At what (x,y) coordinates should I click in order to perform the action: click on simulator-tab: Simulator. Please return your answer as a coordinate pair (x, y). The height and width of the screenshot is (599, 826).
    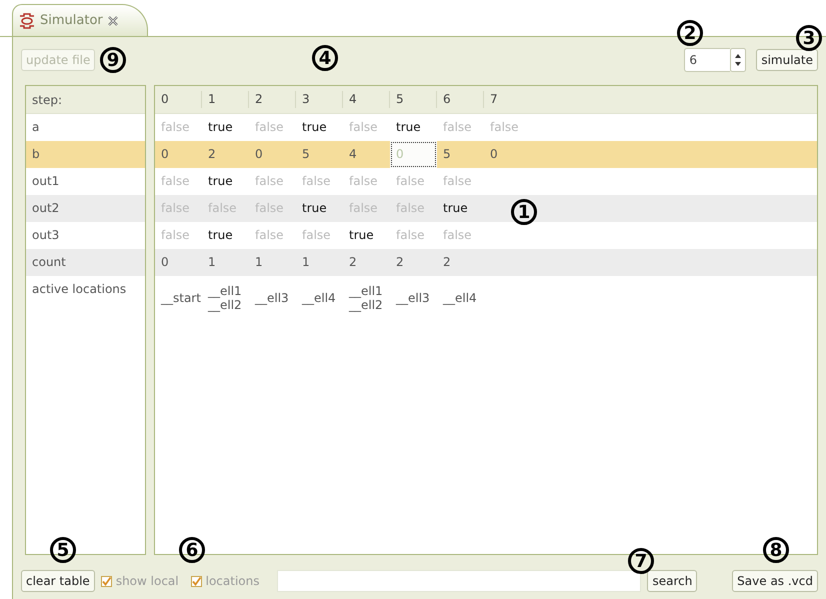
    Looking at the image, I should click on (80, 20).